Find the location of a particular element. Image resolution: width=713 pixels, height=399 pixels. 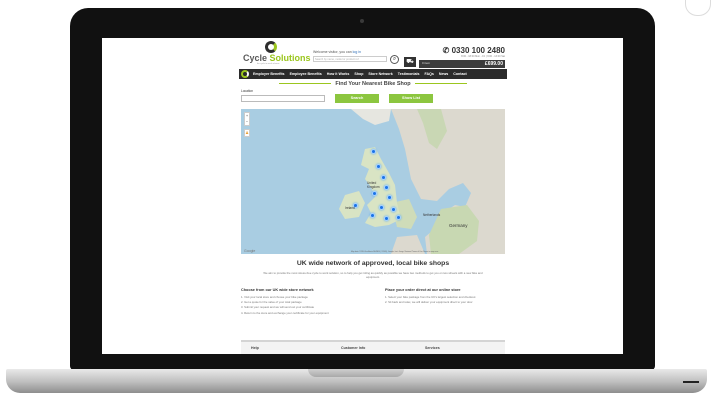

search-input: Search by name, model or product ref is located at coordinates (350, 59).